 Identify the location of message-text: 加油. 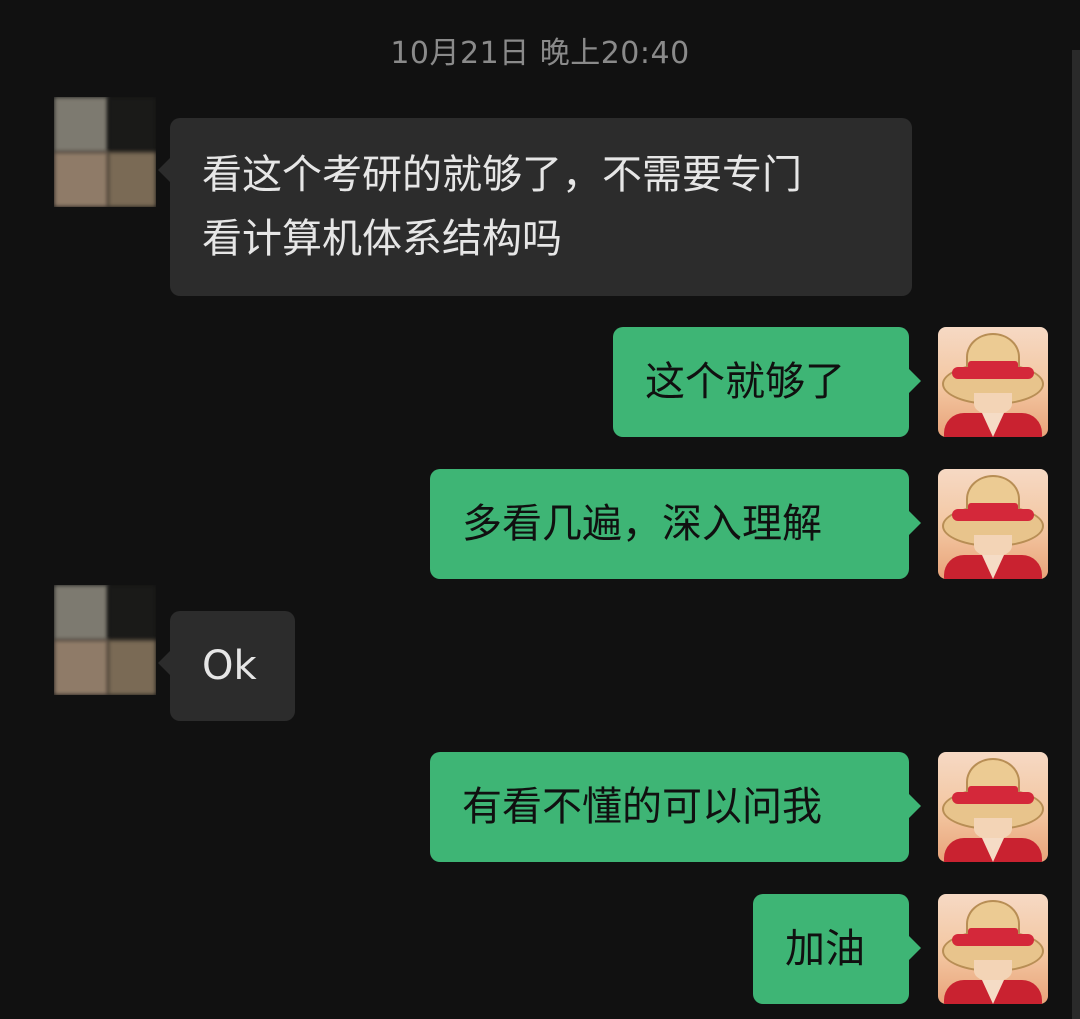
(825, 949).